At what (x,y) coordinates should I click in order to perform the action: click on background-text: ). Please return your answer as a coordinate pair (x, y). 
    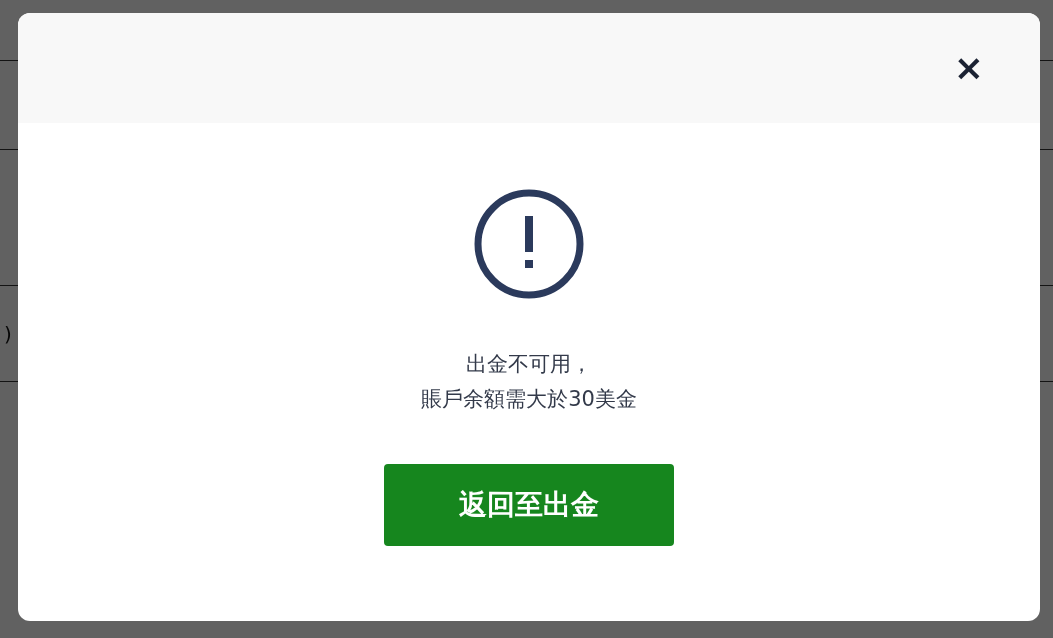
    Looking at the image, I should click on (8, 333).